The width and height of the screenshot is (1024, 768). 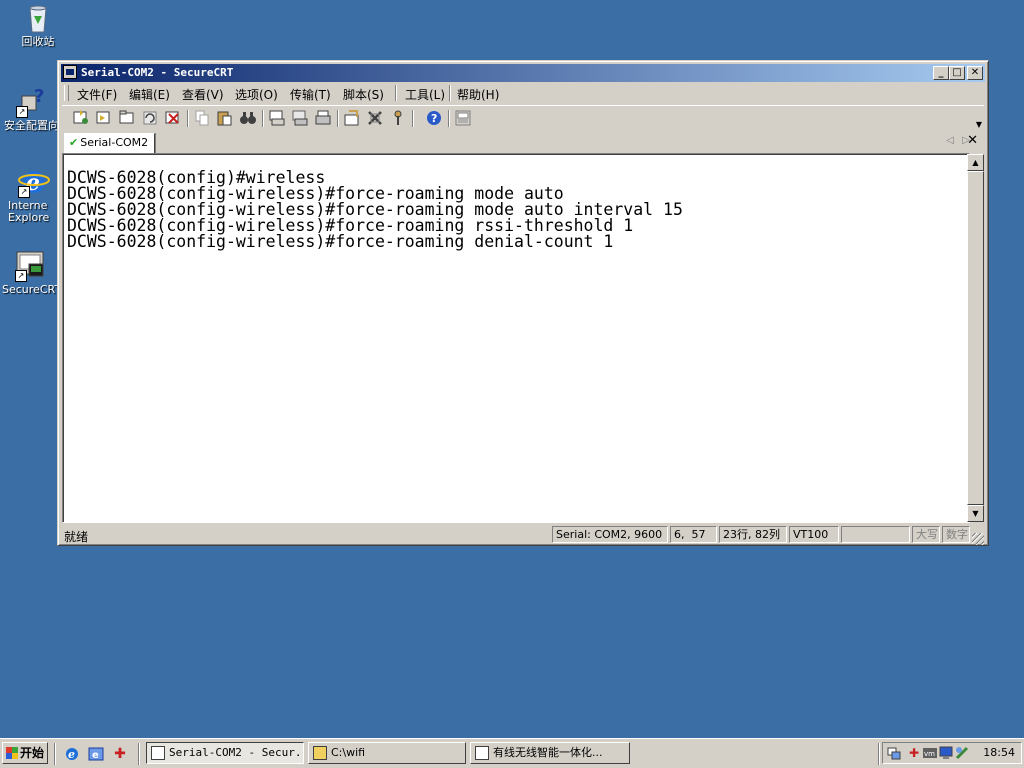 I want to click on system-tray: ✚ vm 18:54, so click(x=952, y=753).